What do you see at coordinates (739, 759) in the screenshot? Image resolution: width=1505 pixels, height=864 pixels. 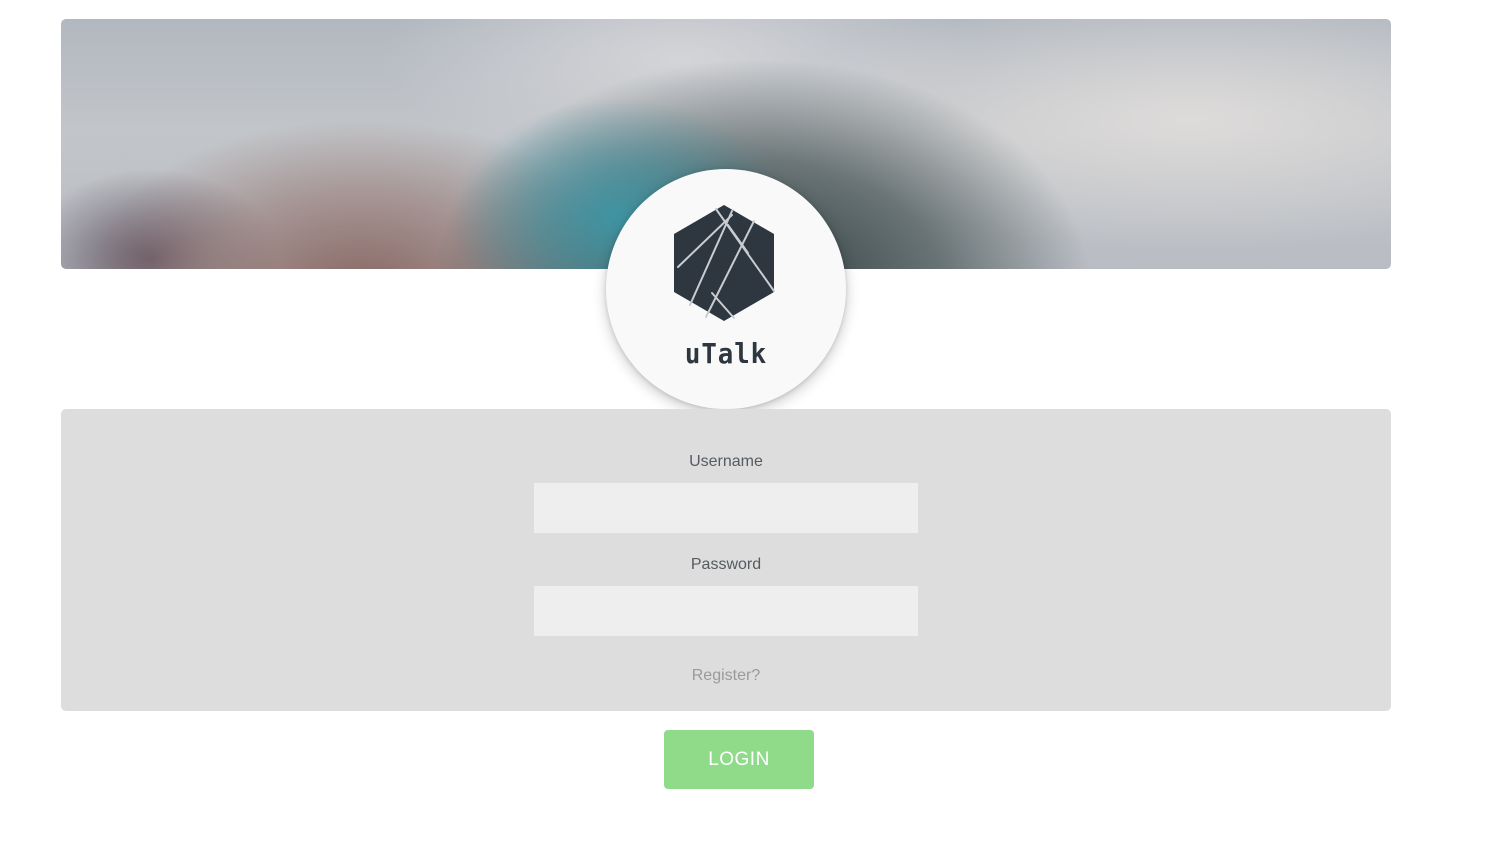 I see `login-button: LOGIN` at bounding box center [739, 759].